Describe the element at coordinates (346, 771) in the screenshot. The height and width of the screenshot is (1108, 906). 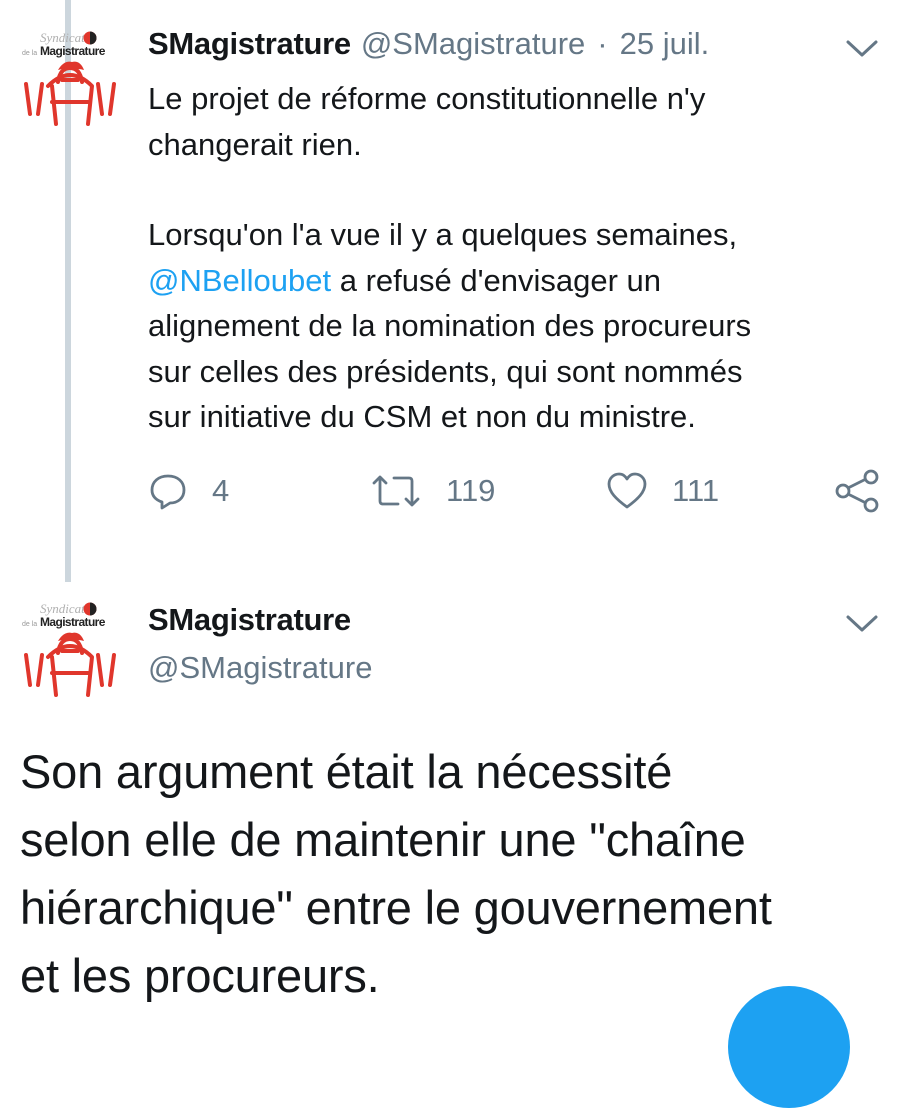
I see `tweet-text-line: Son argument était la nécessité` at that location.